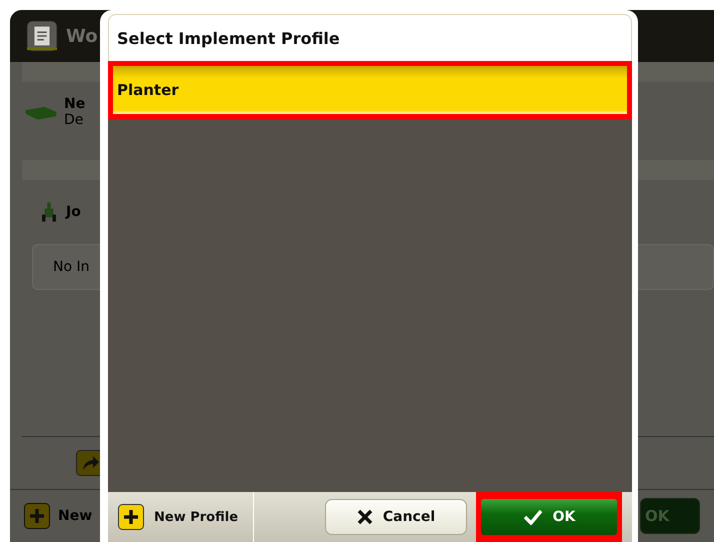 Image resolution: width=714 pixels, height=542 pixels. I want to click on checkmark-icon, so click(532, 517).